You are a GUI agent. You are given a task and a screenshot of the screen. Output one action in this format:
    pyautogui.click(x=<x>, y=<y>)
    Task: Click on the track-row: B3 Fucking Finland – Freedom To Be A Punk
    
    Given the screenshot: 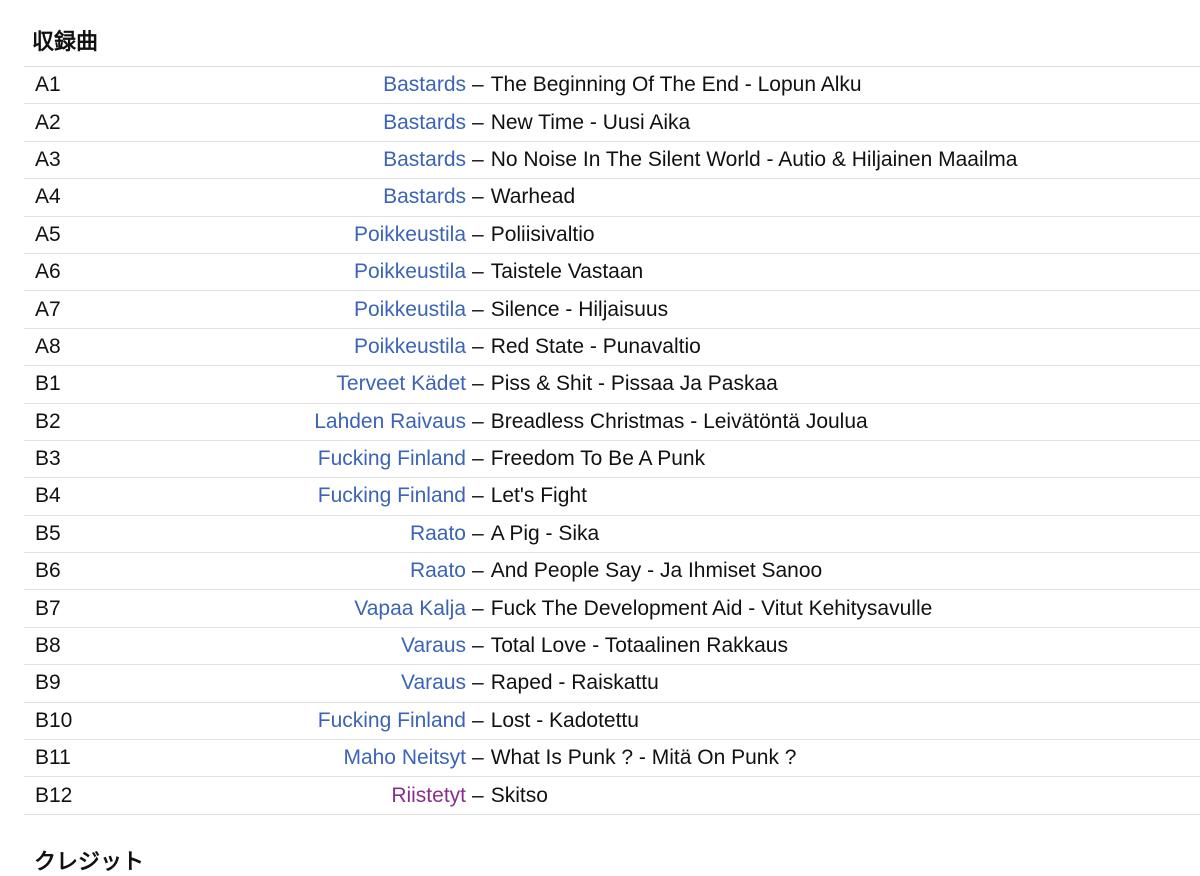 What is the action you would take?
    pyautogui.click(x=612, y=460)
    